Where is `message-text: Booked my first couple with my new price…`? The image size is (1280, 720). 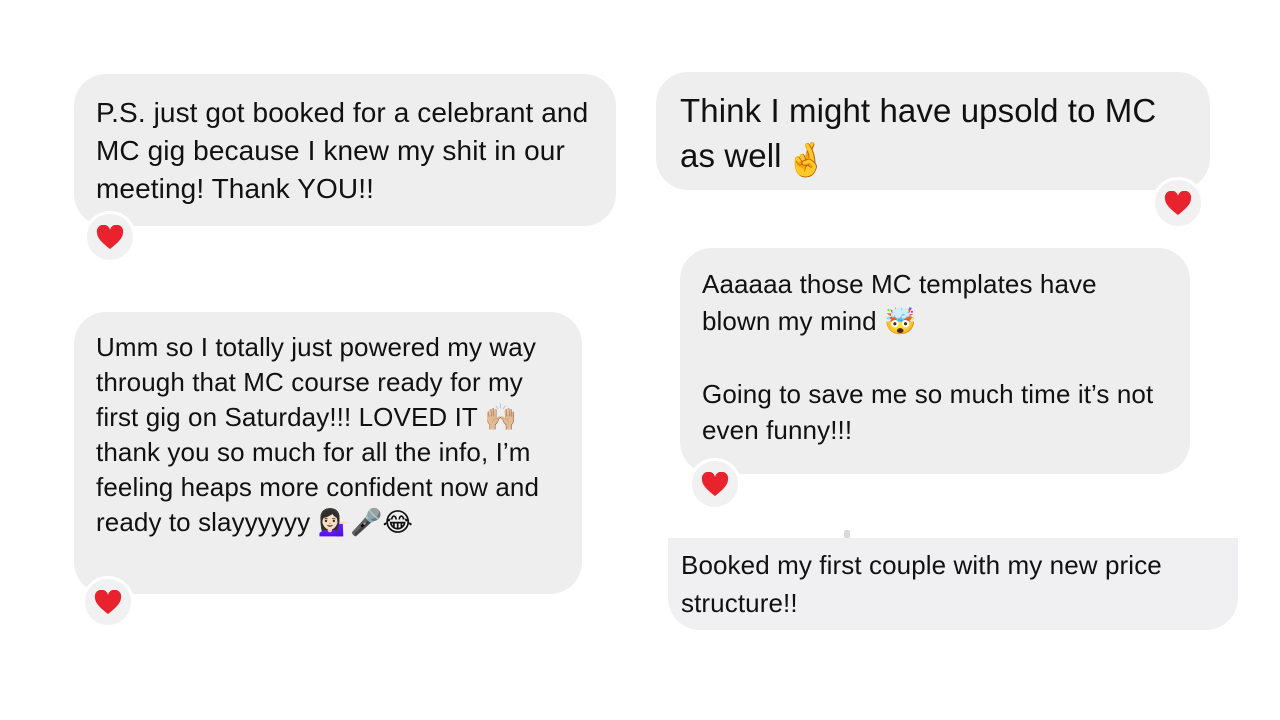
message-text: Booked my first couple with my new price… is located at coordinates (921, 584).